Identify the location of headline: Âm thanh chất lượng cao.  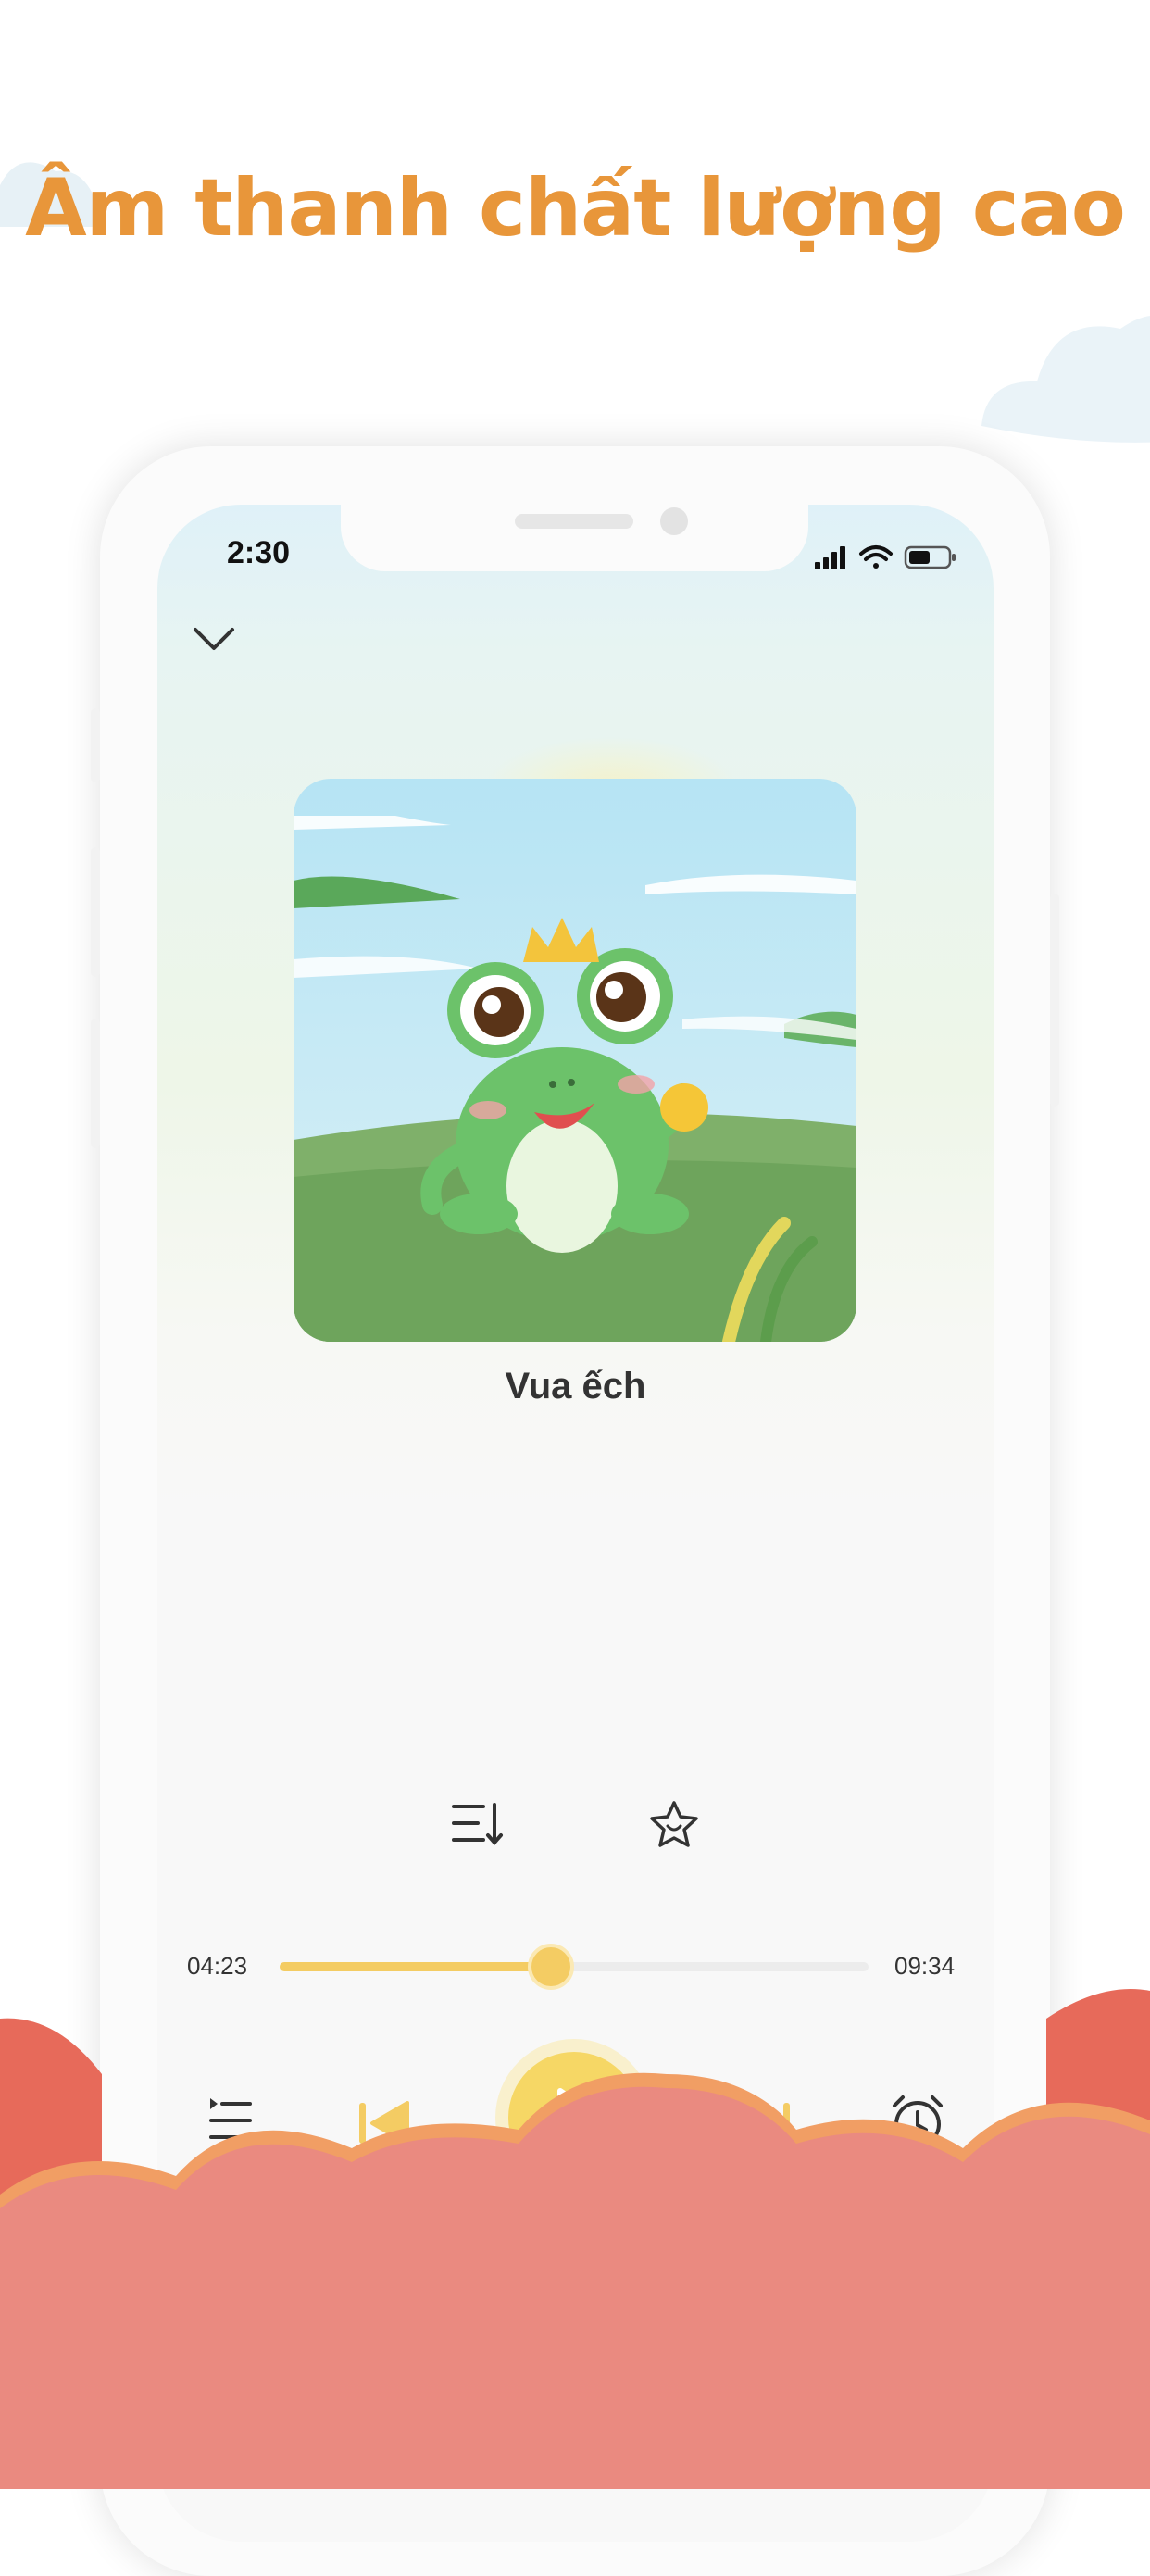
(576, 208).